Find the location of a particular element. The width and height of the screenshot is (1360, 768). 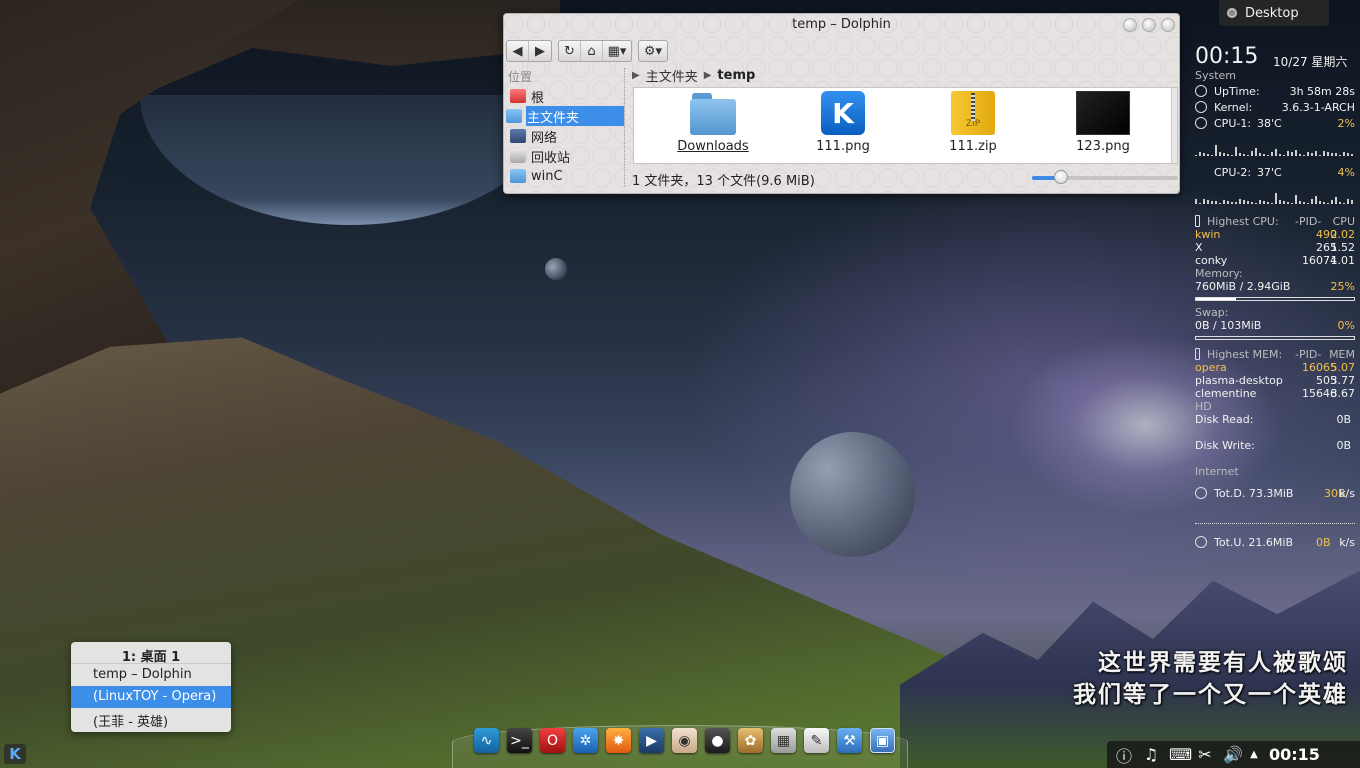

wallpaper-rock is located at coordinates (150, 260).